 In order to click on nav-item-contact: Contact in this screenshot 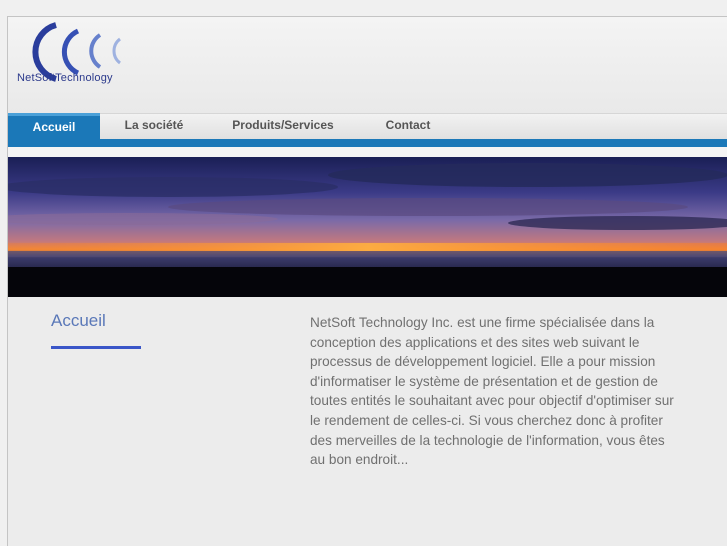, I will do `click(408, 126)`.